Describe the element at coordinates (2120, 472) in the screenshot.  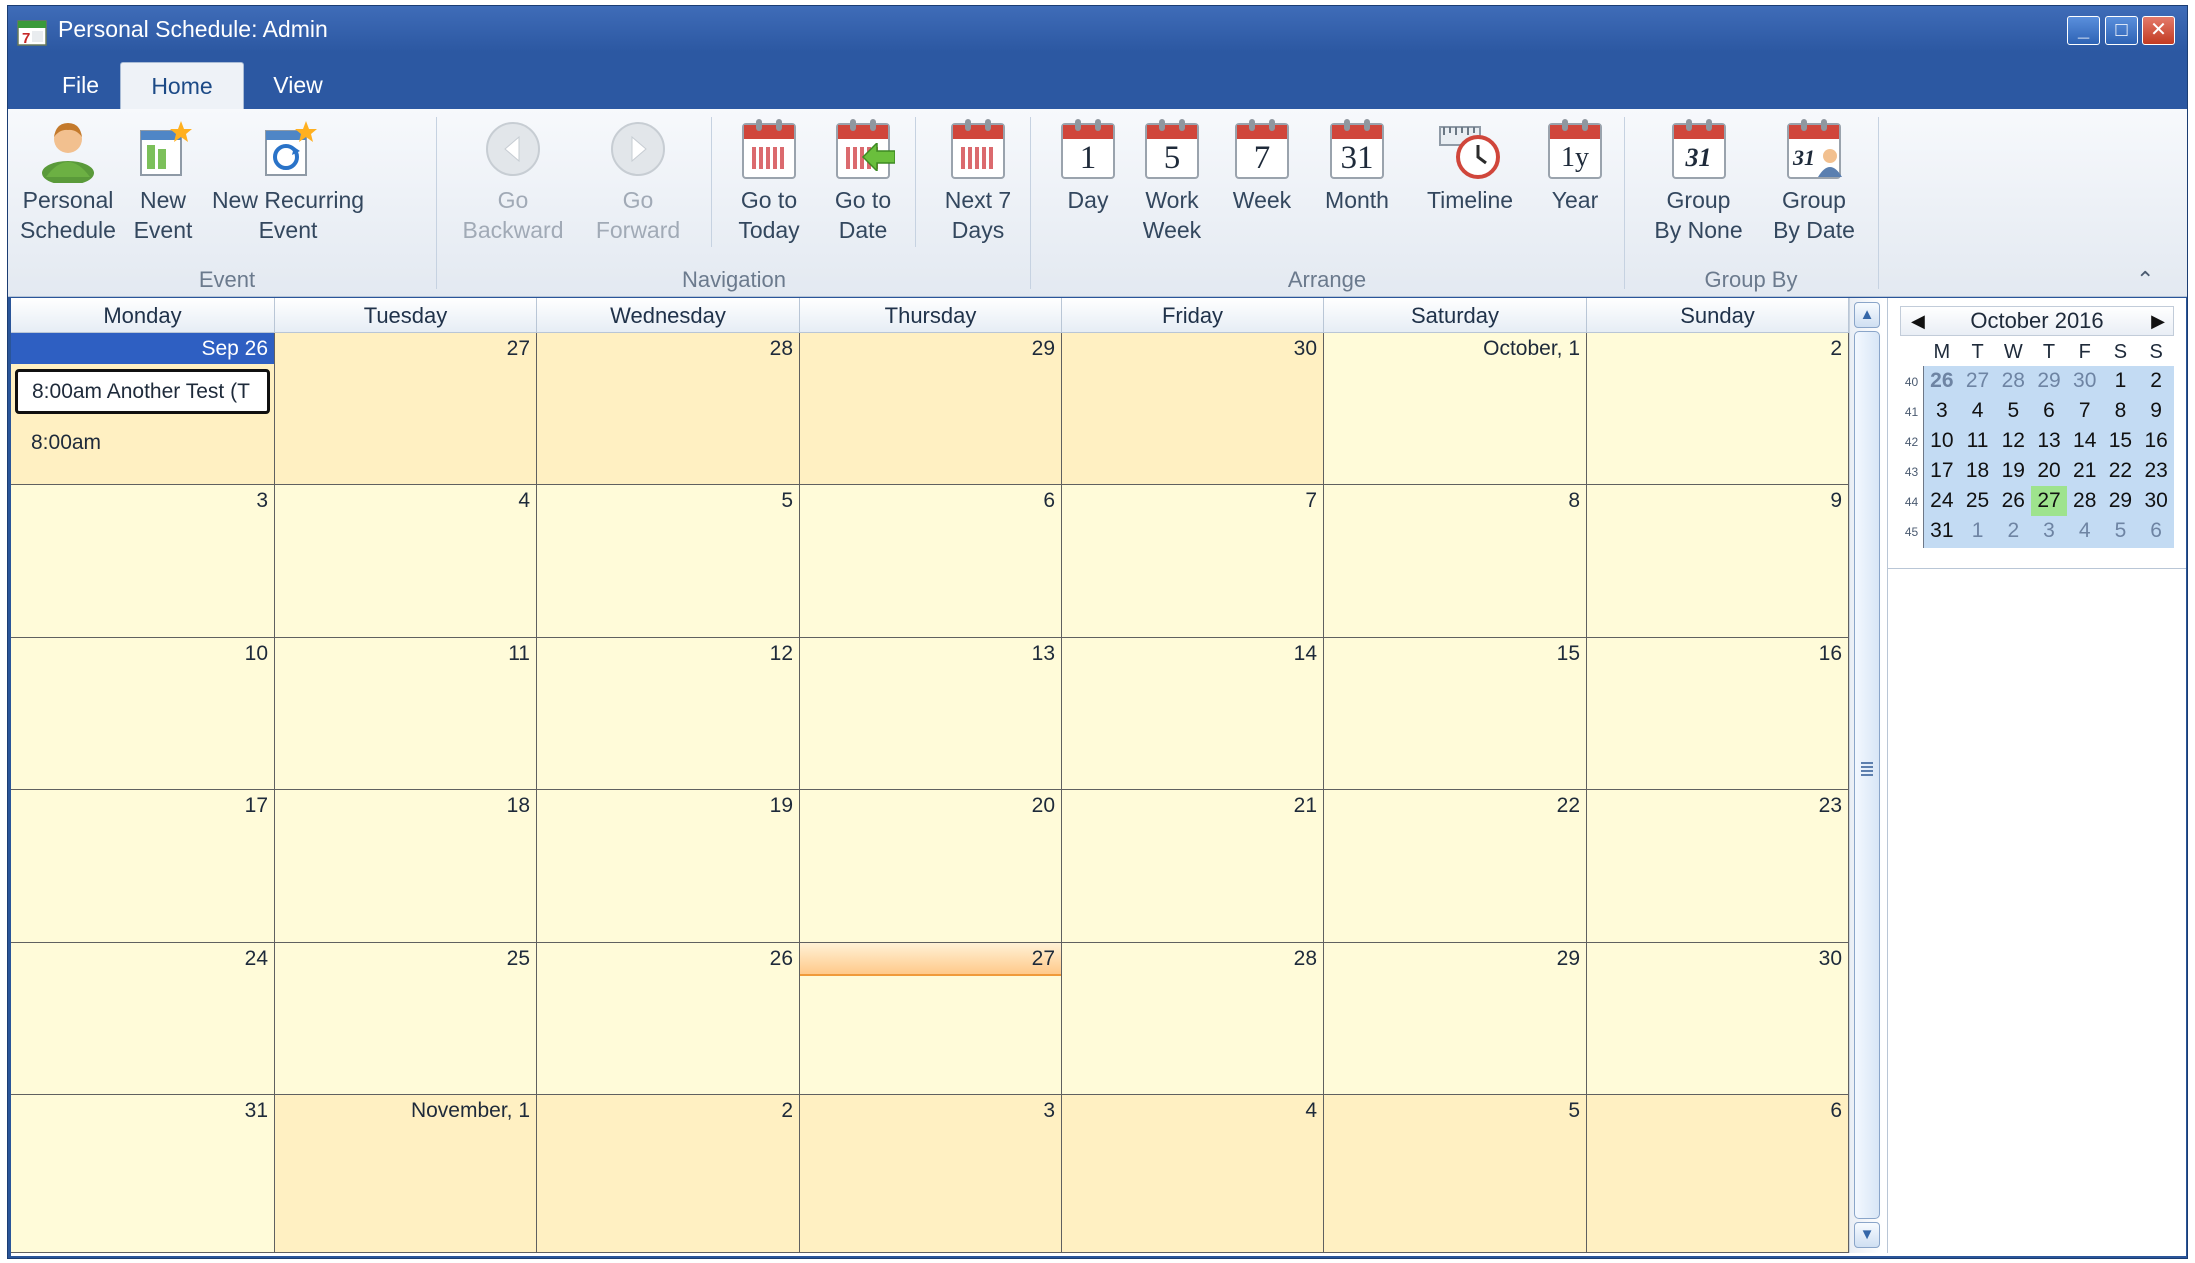
I see `mini-calendar-day: 22` at that location.